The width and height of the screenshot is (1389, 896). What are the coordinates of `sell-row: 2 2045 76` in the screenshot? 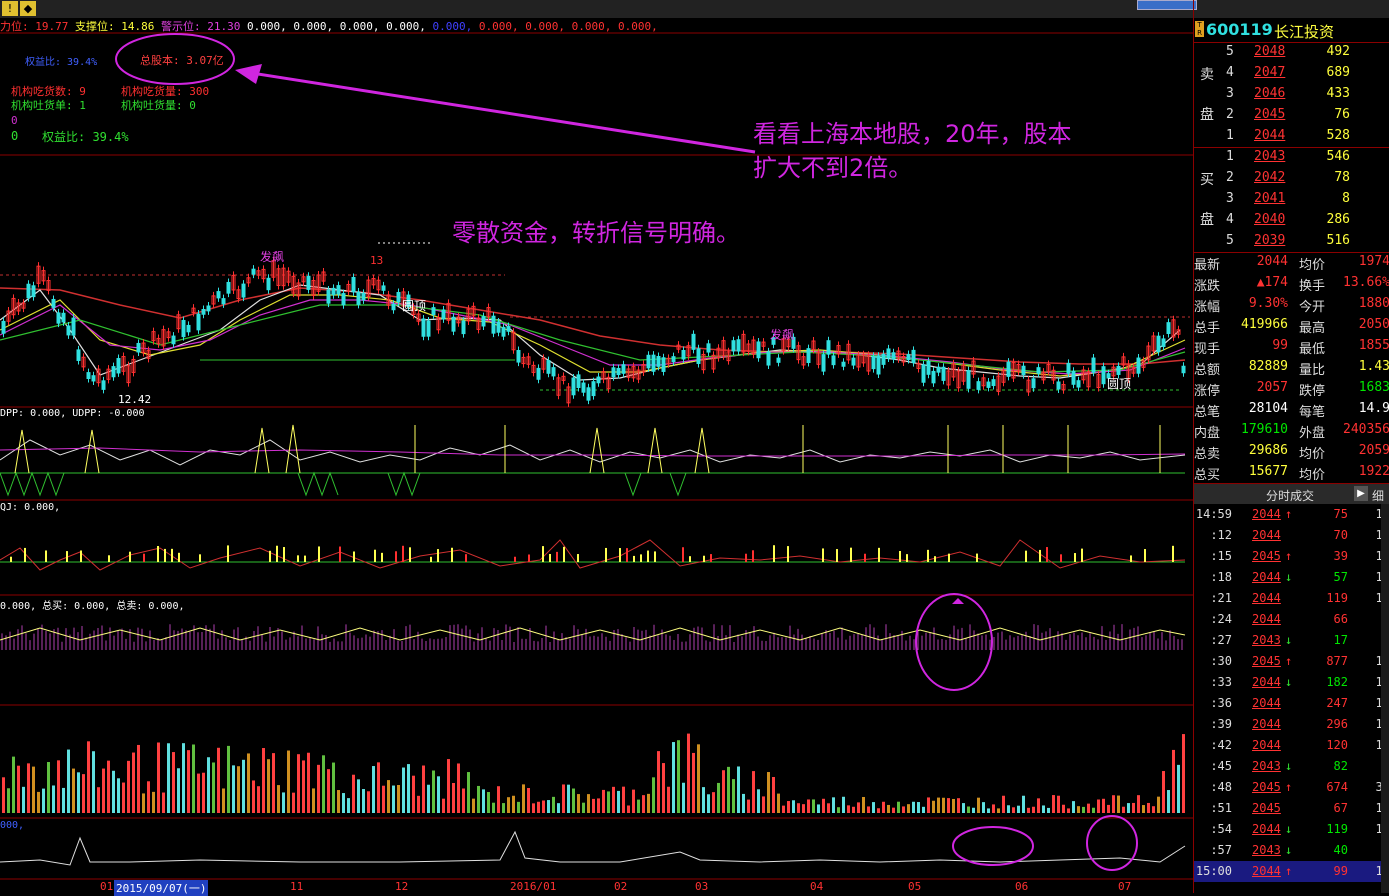 It's located at (1291, 115).